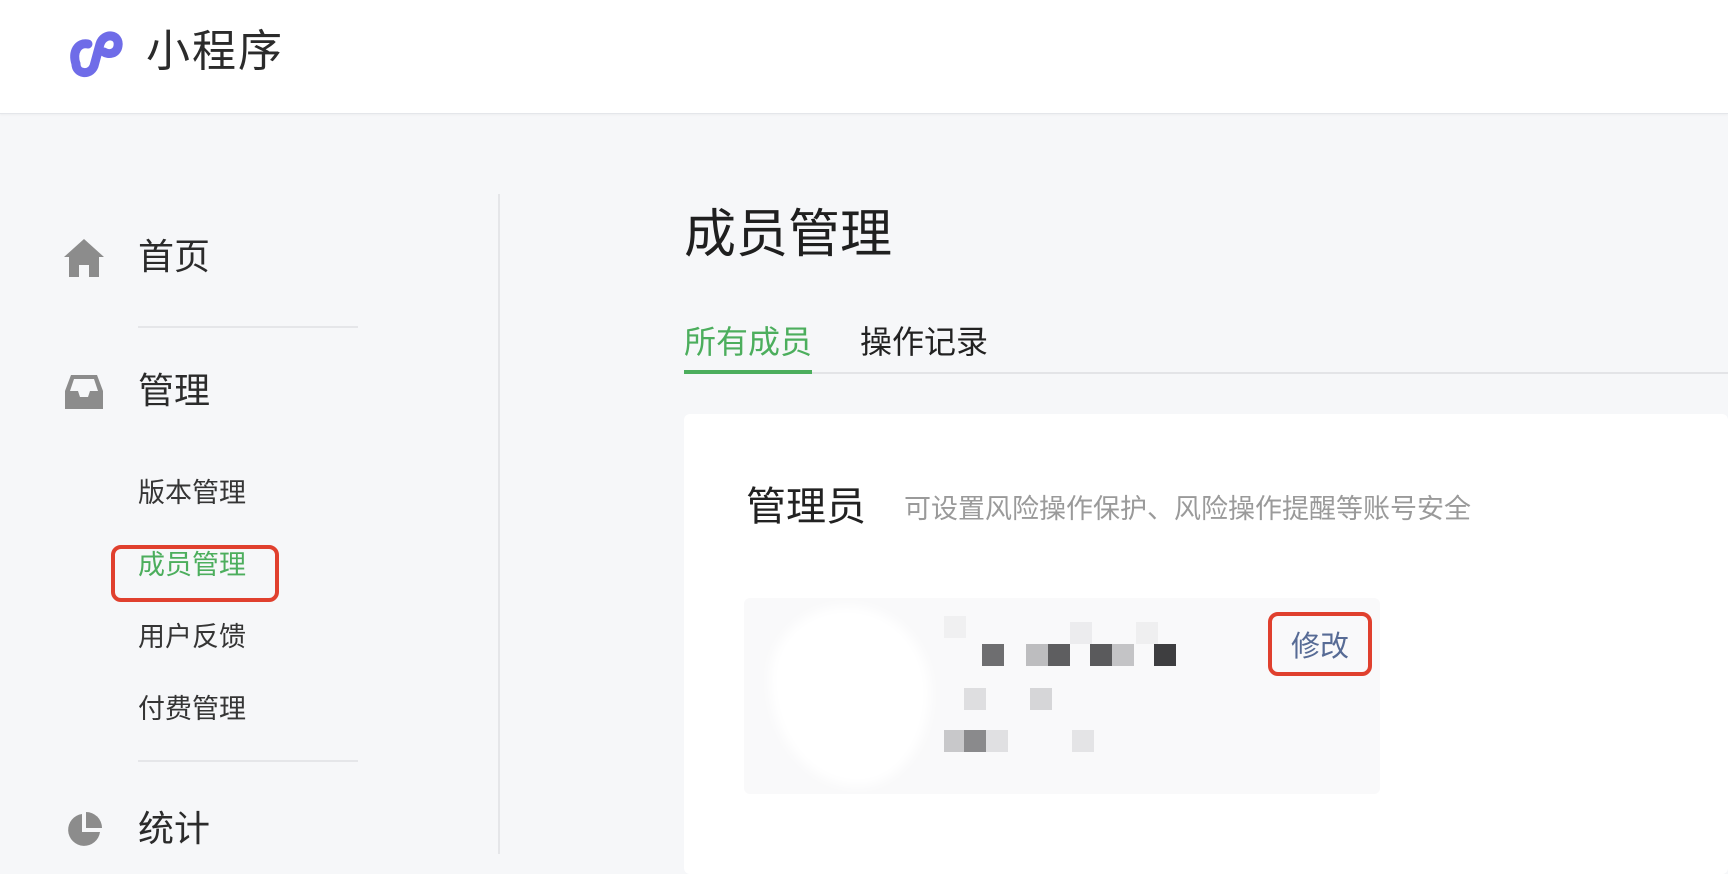 This screenshot has width=1728, height=874. What do you see at coordinates (215, 51) in the screenshot?
I see `app-name: 小程序` at bounding box center [215, 51].